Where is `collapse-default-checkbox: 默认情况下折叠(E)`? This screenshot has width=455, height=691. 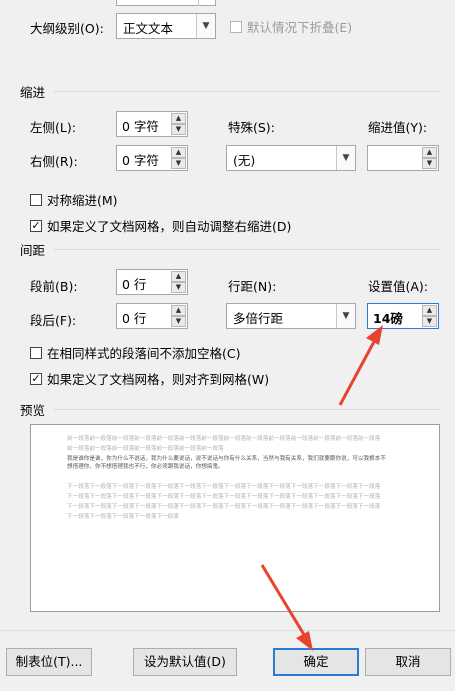
collapse-default-checkbox: 默认情况下折叠(E) is located at coordinates (291, 26).